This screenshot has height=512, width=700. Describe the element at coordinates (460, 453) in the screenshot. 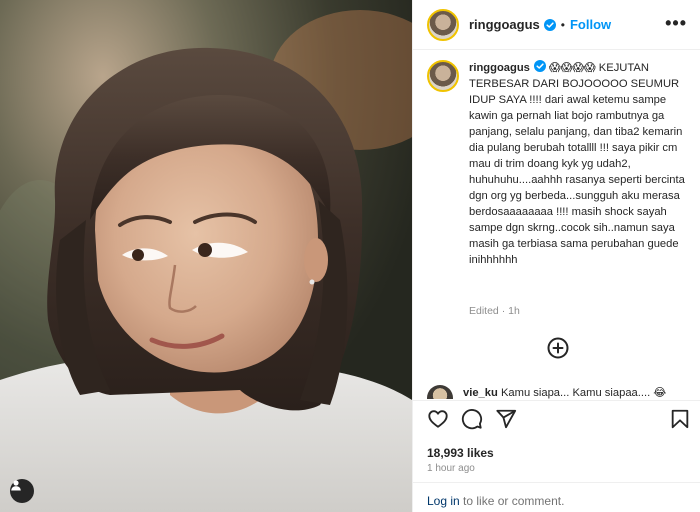

I see `likes-count: 18,993 likes` at that location.